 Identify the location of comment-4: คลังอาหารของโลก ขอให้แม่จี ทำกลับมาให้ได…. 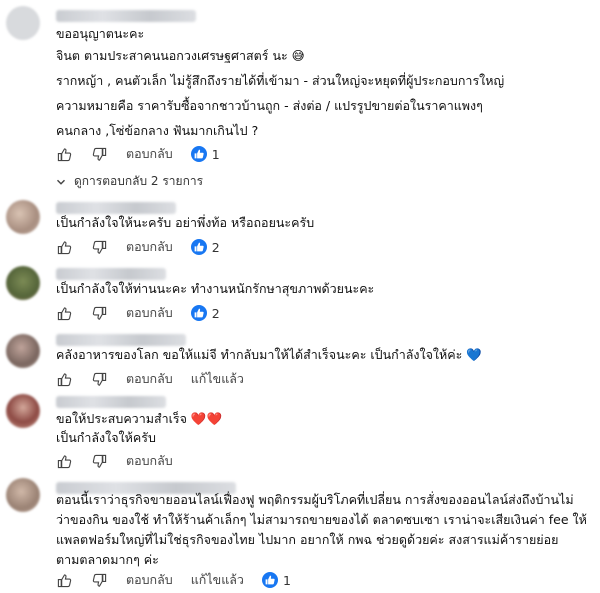
(300, 358).